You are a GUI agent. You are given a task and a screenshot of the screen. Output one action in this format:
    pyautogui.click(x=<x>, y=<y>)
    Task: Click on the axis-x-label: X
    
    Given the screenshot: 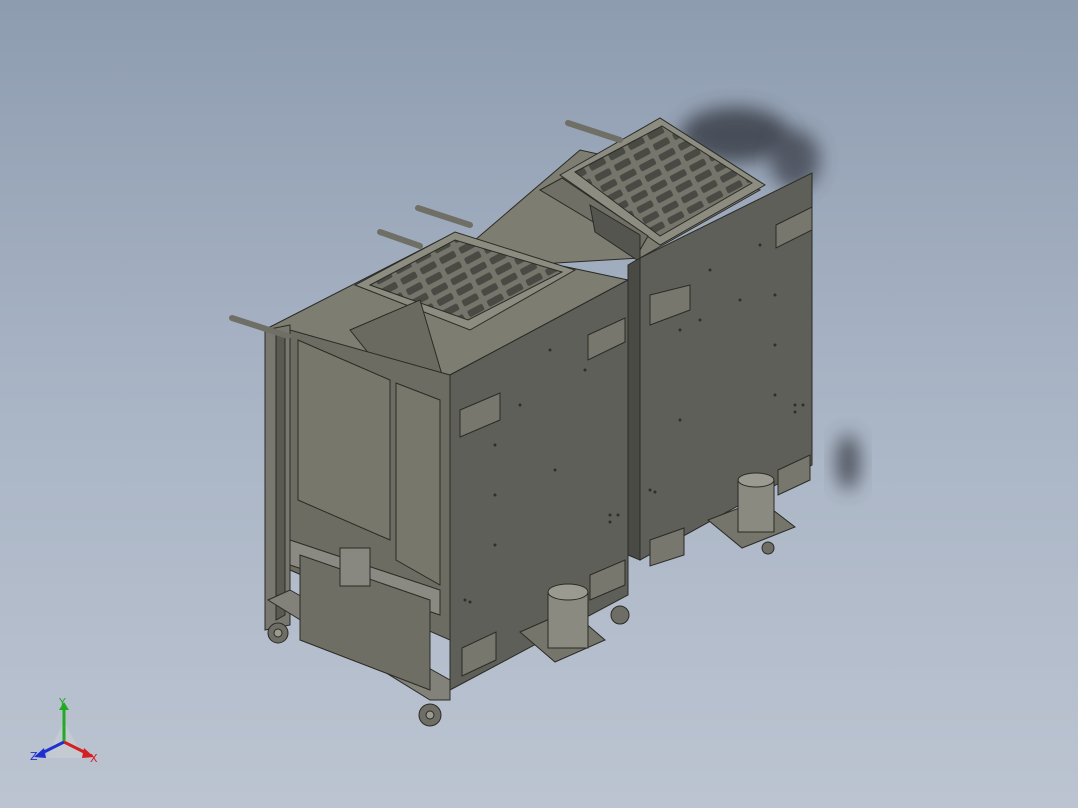 What is the action you would take?
    pyautogui.click(x=94, y=758)
    